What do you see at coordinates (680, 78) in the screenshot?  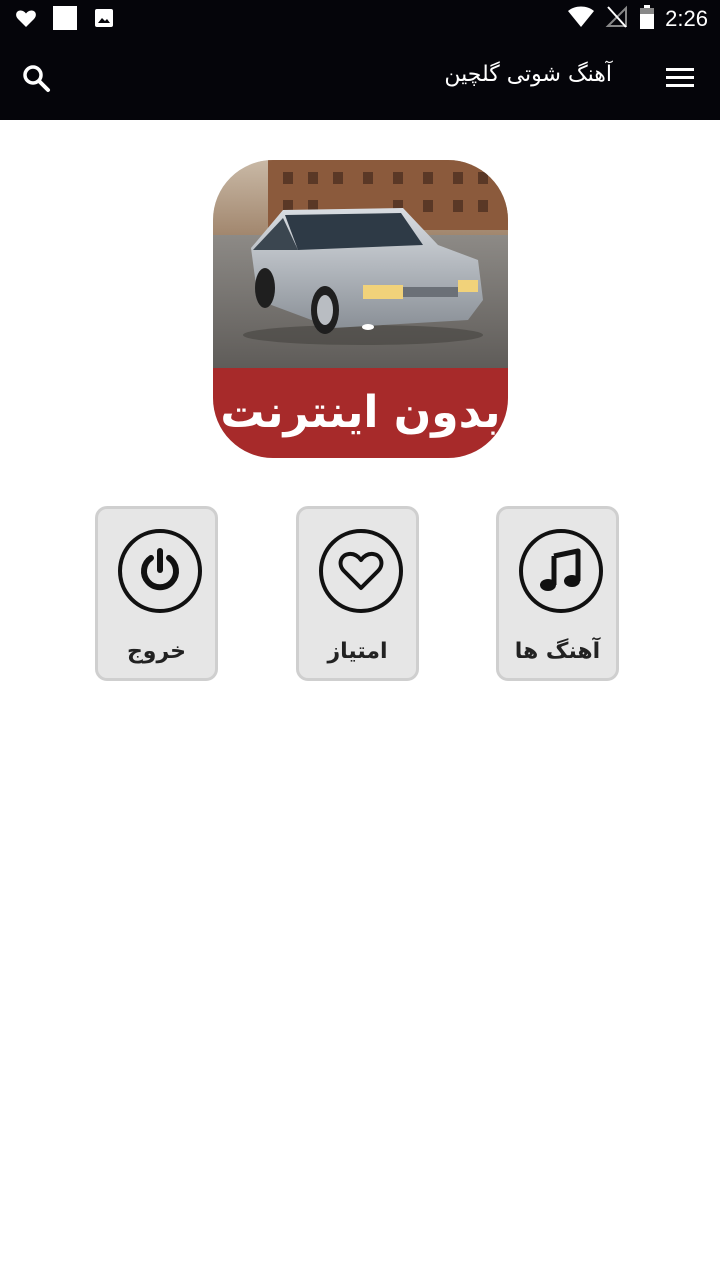 I see `menu-icon` at bounding box center [680, 78].